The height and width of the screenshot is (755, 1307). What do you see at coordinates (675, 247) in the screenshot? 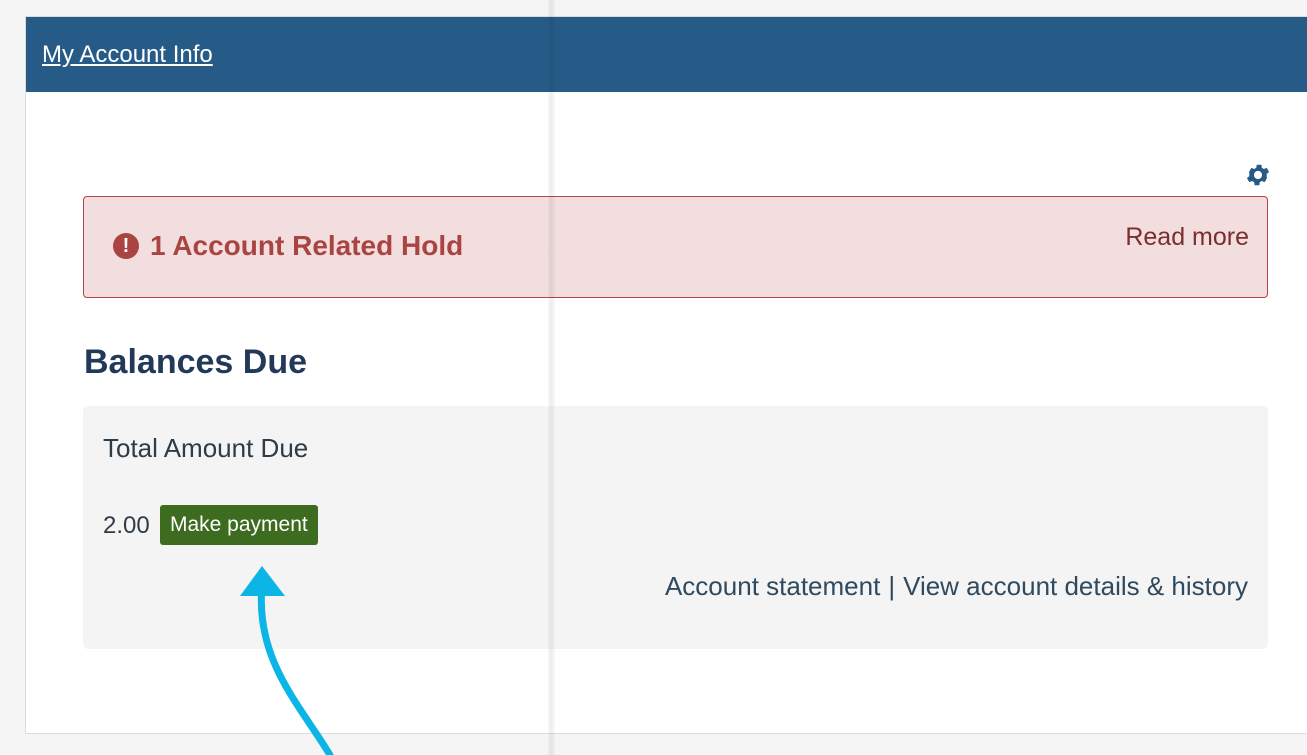
I see `hold-alert: ! 1 Account Related Hold Read more` at bounding box center [675, 247].